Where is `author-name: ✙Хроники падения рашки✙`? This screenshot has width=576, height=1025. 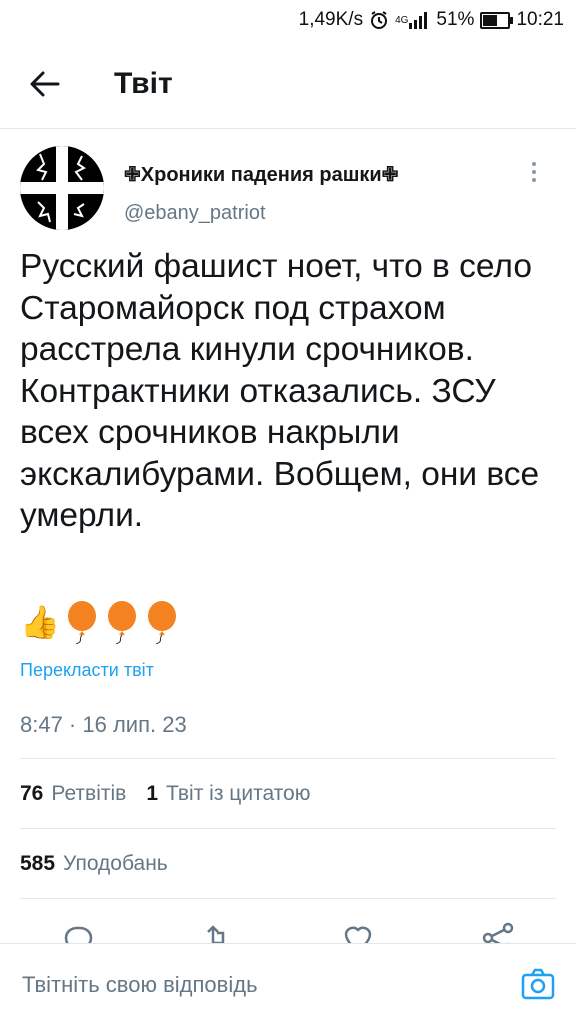
author-name: ✙Хроники падения рашки✙ is located at coordinates (261, 174).